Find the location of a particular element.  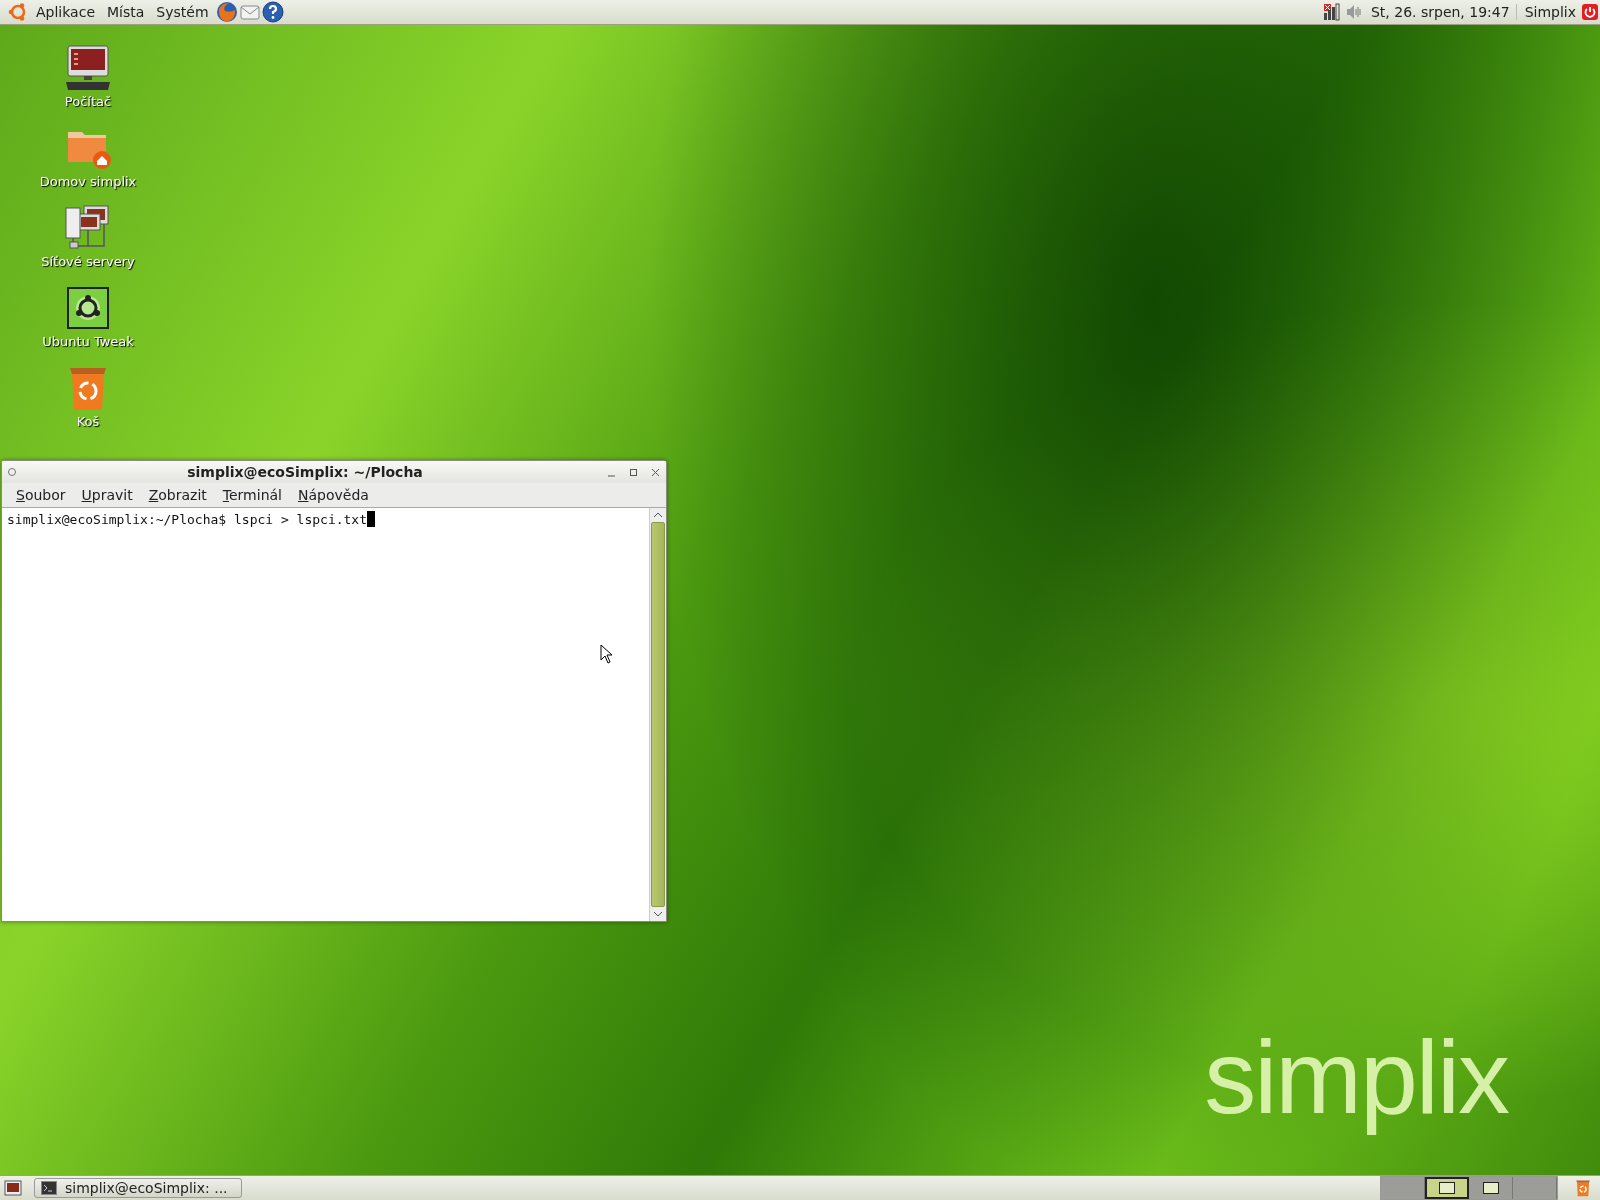

scrollbar is located at coordinates (657, 714).